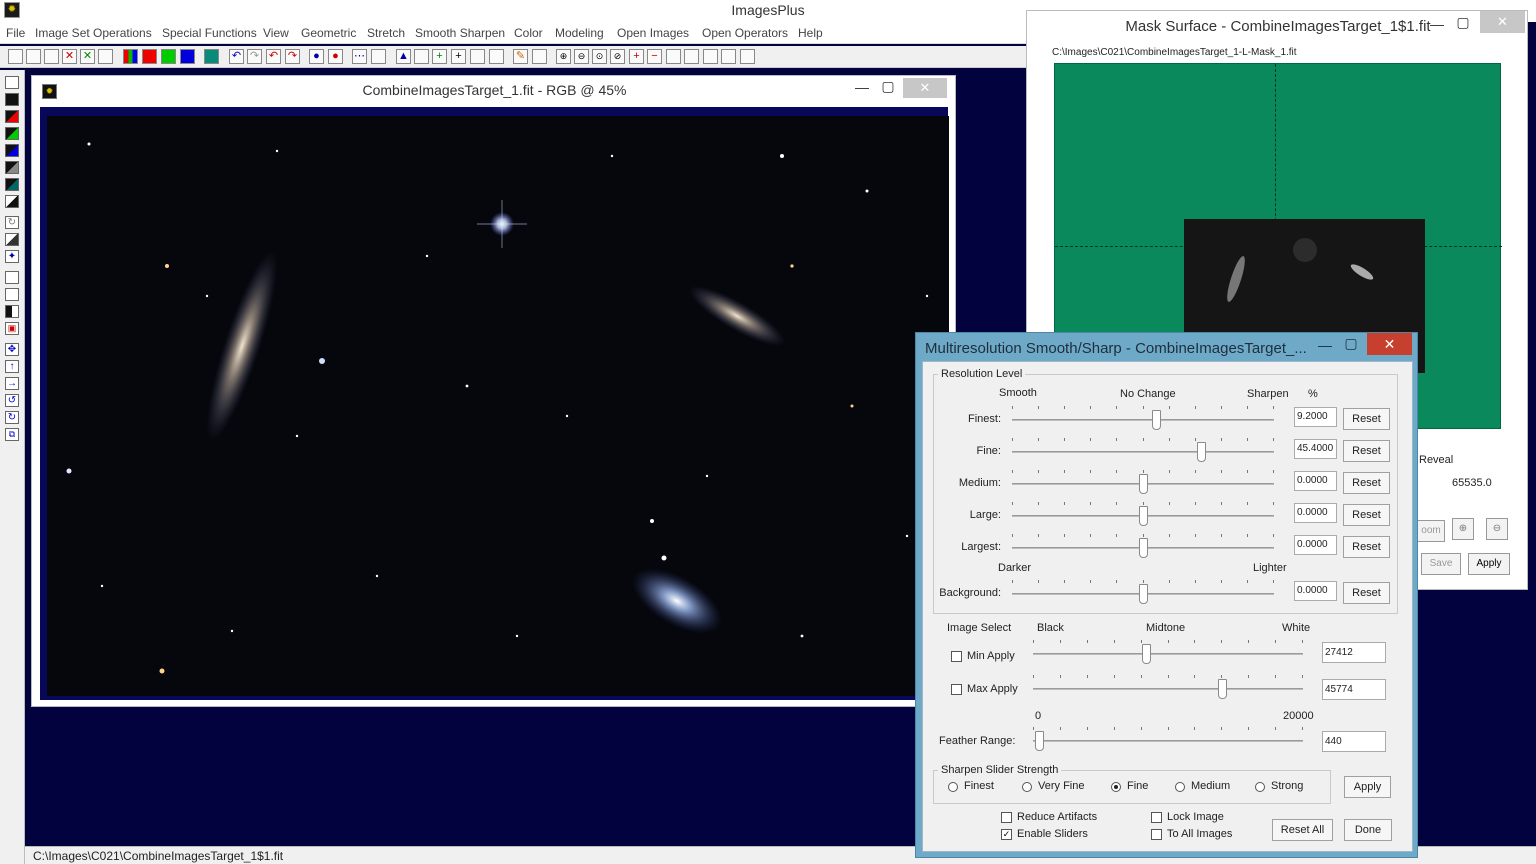 This screenshot has height=864, width=1536. What do you see at coordinates (1366, 419) in the screenshot?
I see `level-0-reset-button: Reset` at bounding box center [1366, 419].